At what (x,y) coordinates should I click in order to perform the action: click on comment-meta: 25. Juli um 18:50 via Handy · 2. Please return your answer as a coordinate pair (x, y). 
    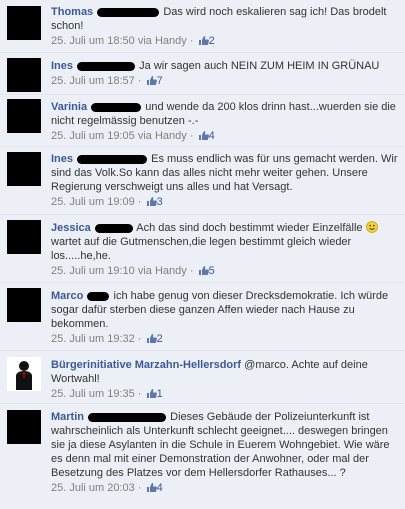
    Looking at the image, I should click on (133, 41).